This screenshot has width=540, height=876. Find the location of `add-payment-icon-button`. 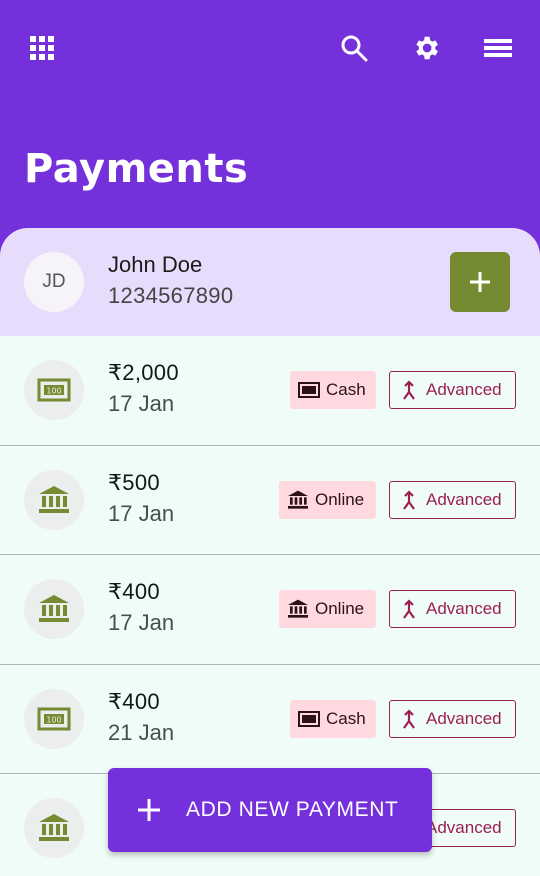

add-payment-icon-button is located at coordinates (480, 282).